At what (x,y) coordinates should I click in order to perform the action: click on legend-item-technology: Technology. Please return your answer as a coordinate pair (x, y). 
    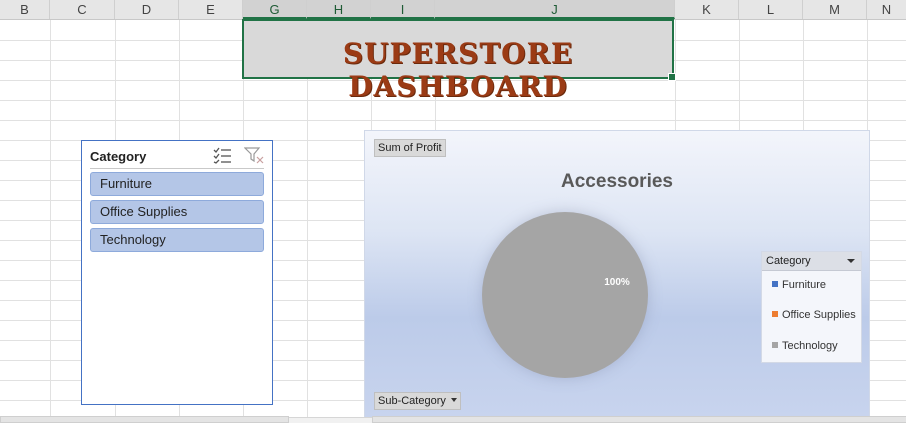
    Looking at the image, I should click on (805, 346).